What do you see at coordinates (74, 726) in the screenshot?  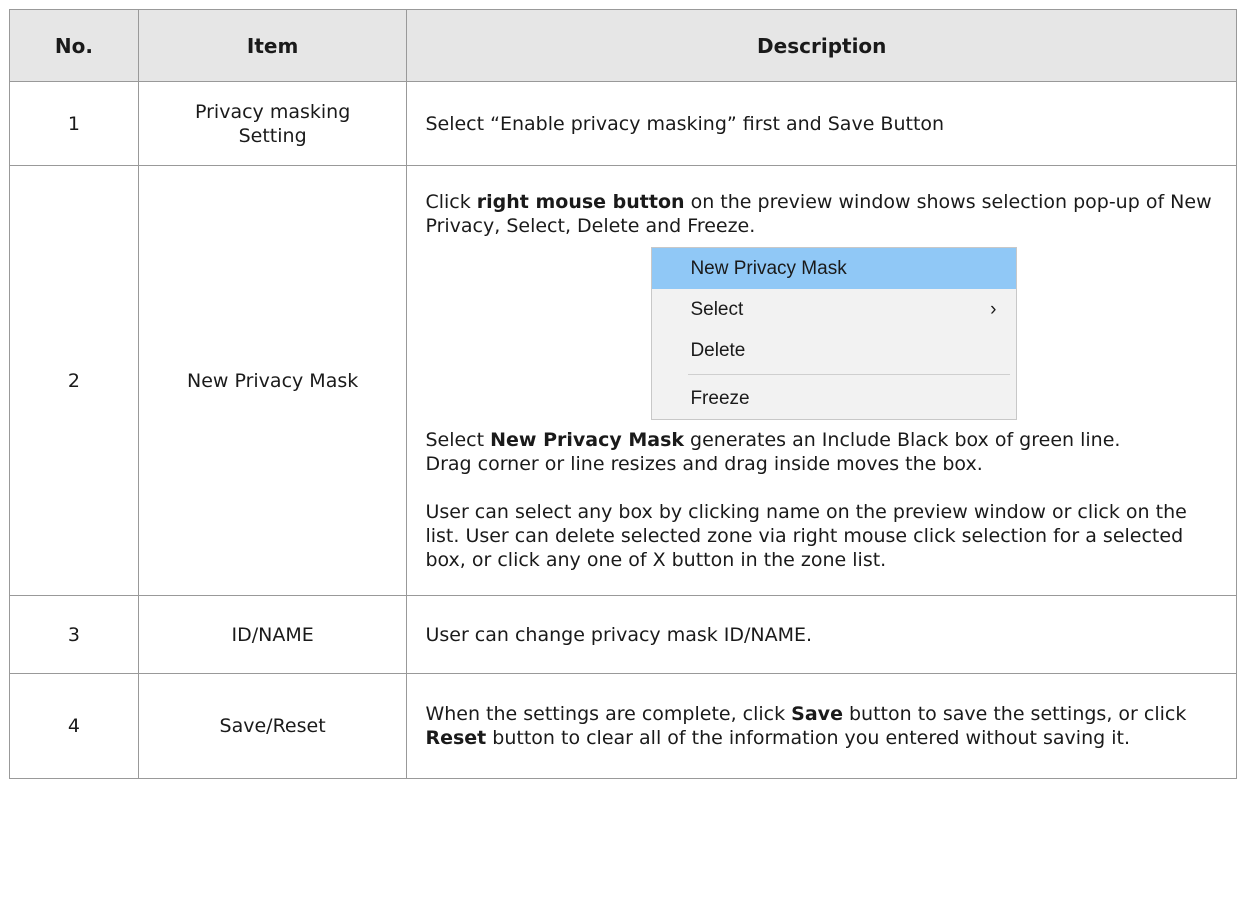 I see `row-number: 4` at bounding box center [74, 726].